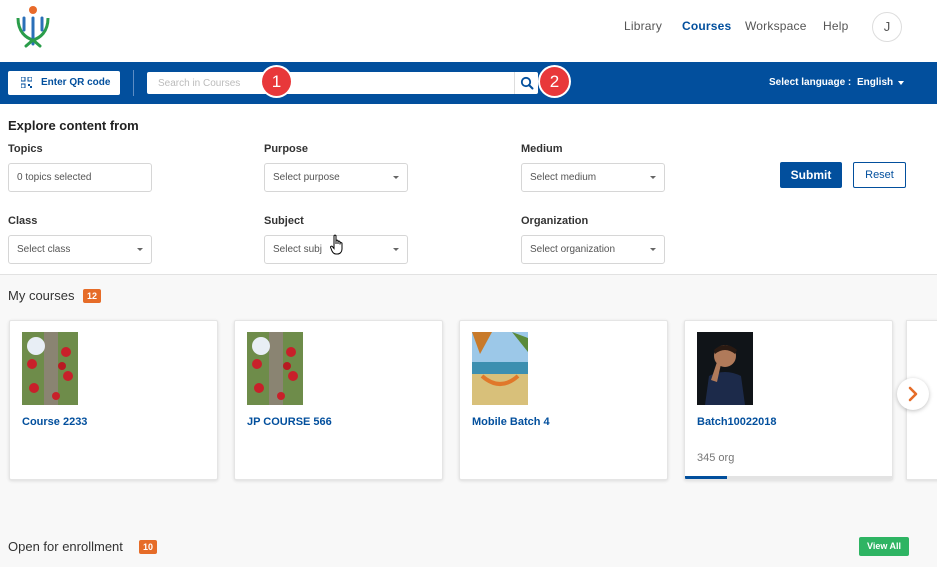  What do you see at coordinates (23, 221) in the screenshot?
I see `class-label: Class` at bounding box center [23, 221].